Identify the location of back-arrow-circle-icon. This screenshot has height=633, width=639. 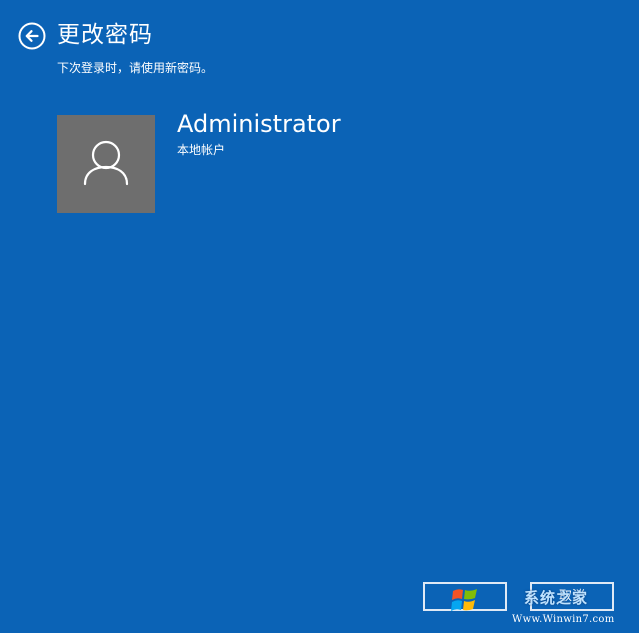
(32, 36).